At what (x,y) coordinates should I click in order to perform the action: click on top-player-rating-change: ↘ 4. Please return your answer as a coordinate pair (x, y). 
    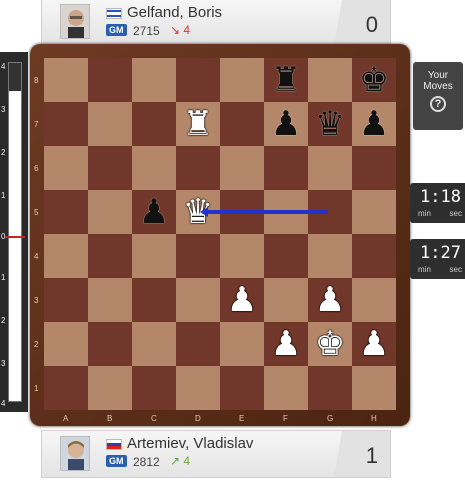
    Looking at the image, I should click on (180, 30).